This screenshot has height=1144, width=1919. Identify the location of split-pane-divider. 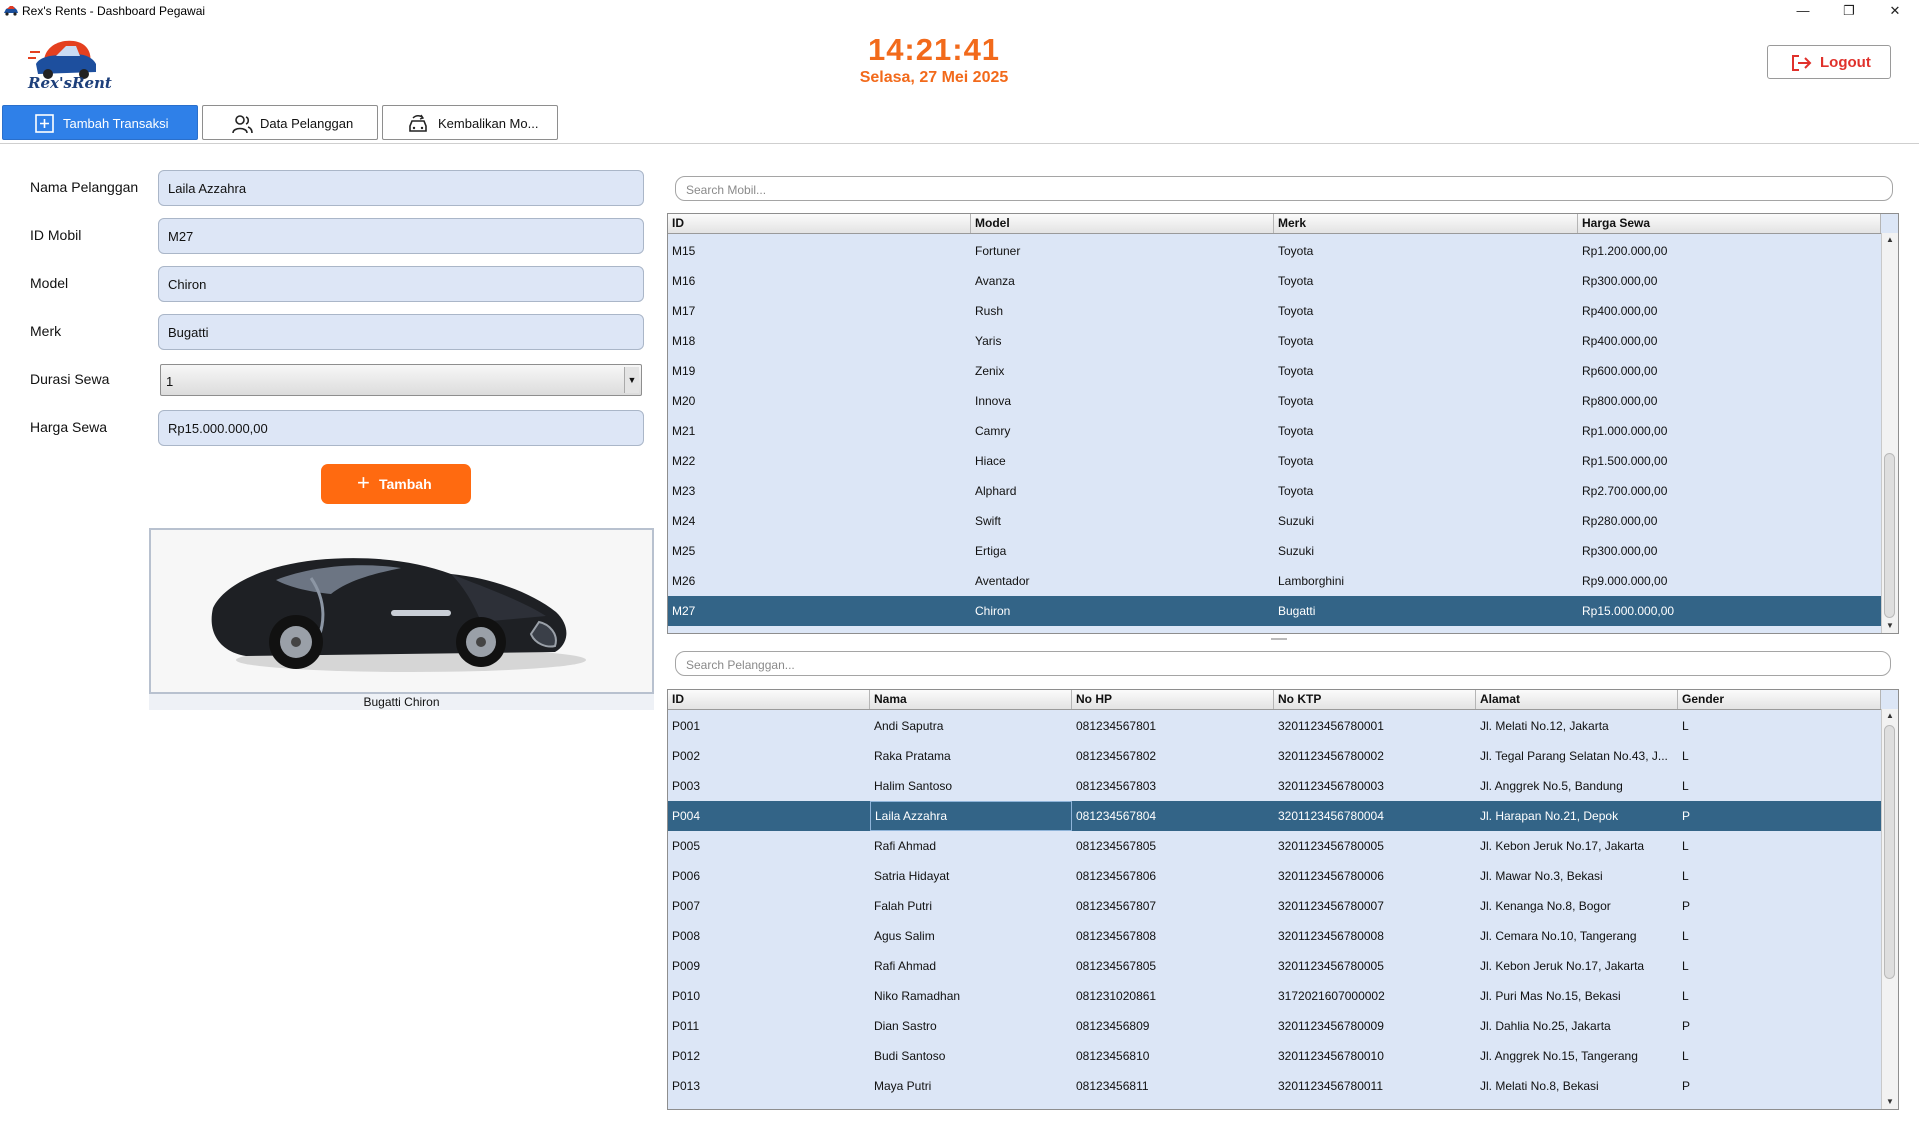
(1283, 640).